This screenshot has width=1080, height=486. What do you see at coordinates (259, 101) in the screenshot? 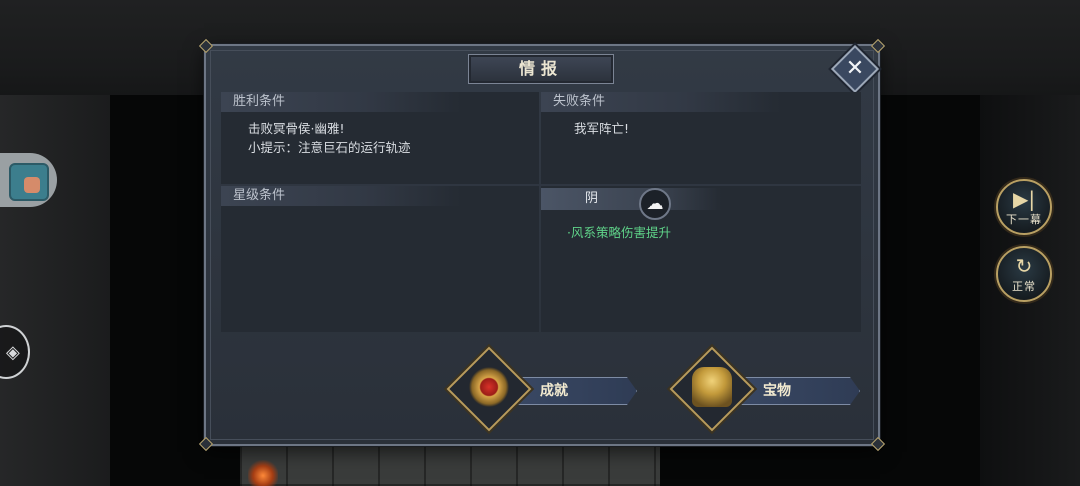
I see `victory-header: 胜利条件` at bounding box center [259, 101].